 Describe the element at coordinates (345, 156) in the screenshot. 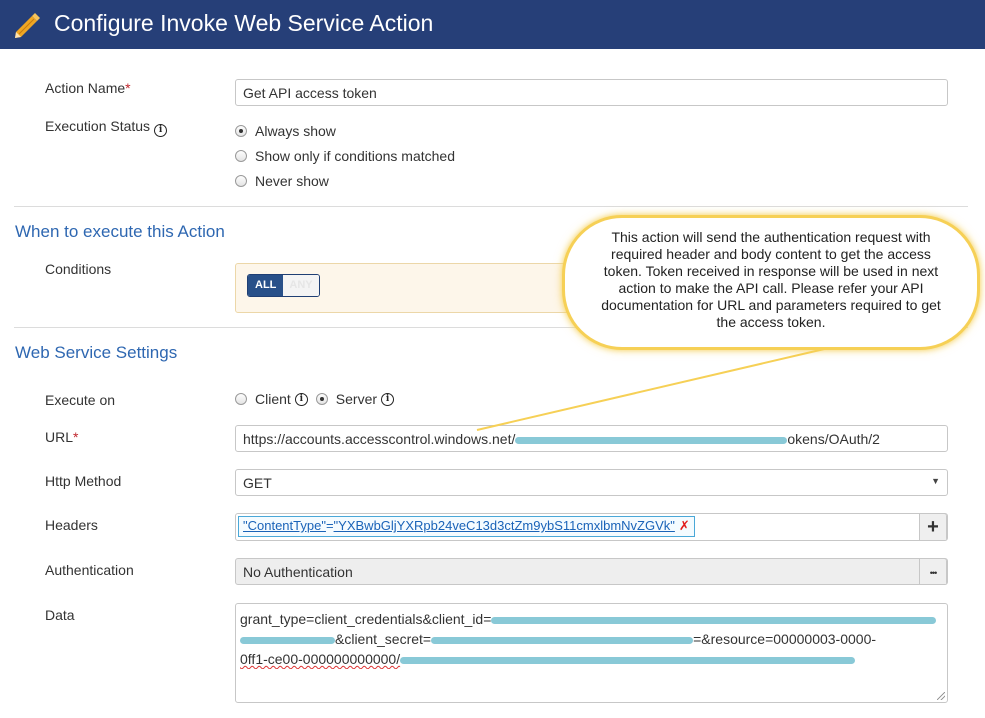

I see `radio-show-if-matched: Show only if conditions matched` at that location.